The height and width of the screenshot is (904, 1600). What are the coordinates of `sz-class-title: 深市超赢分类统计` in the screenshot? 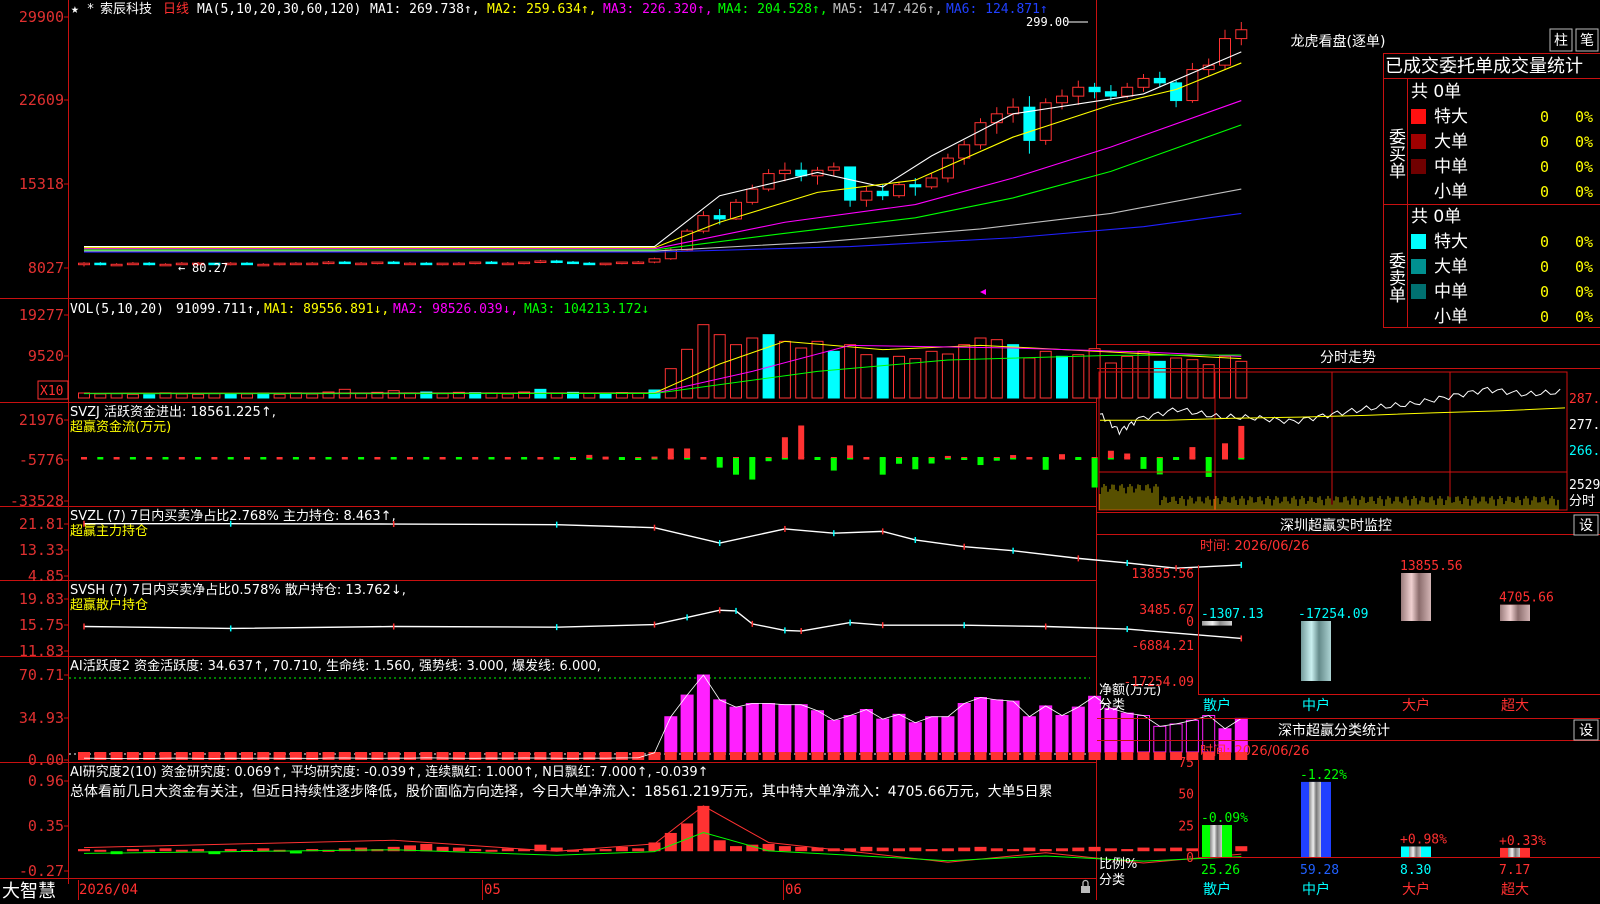 It's located at (1334, 730).